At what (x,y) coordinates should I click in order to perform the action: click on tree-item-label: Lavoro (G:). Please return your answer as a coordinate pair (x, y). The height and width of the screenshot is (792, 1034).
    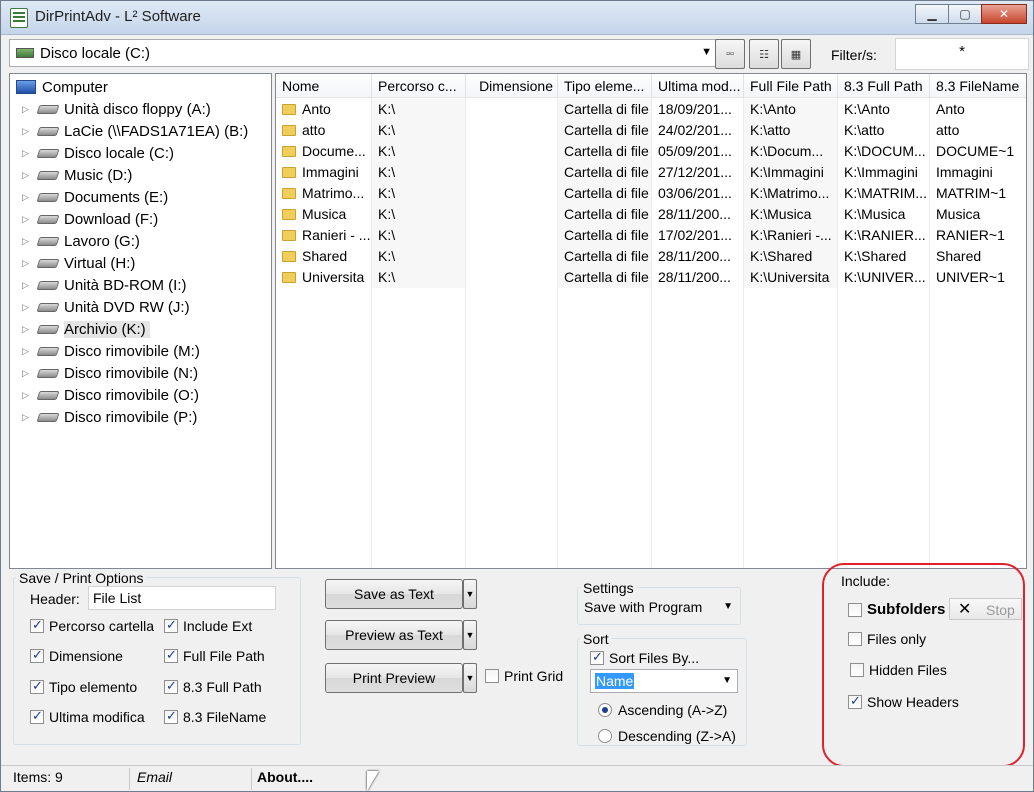
    Looking at the image, I should click on (102, 241).